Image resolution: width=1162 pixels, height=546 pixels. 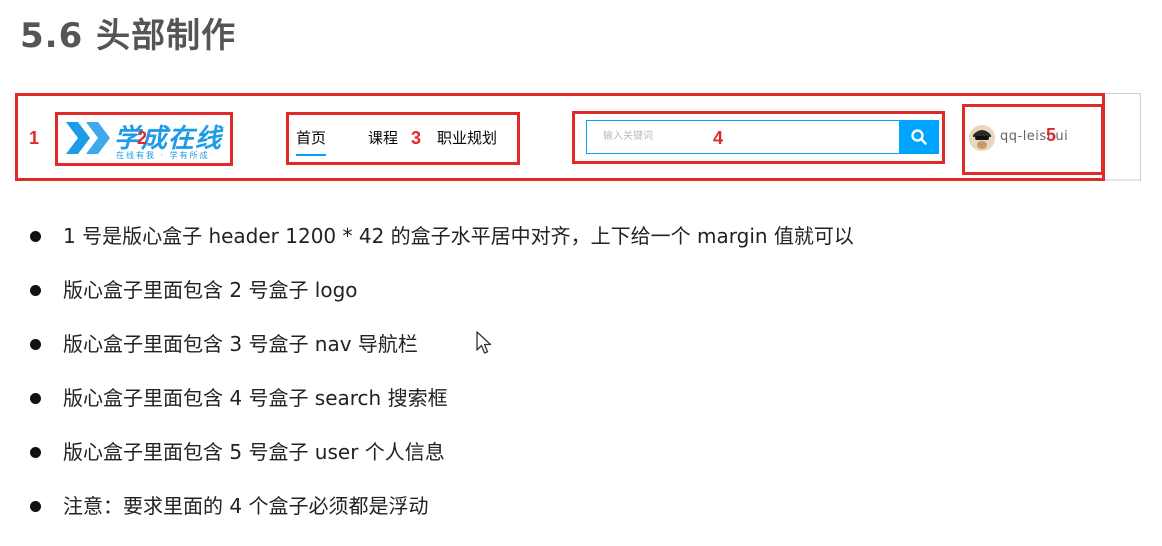 I want to click on list-item-text: 版心盒子里面包含 4 号盒子 search 搜索框, so click(x=255, y=398).